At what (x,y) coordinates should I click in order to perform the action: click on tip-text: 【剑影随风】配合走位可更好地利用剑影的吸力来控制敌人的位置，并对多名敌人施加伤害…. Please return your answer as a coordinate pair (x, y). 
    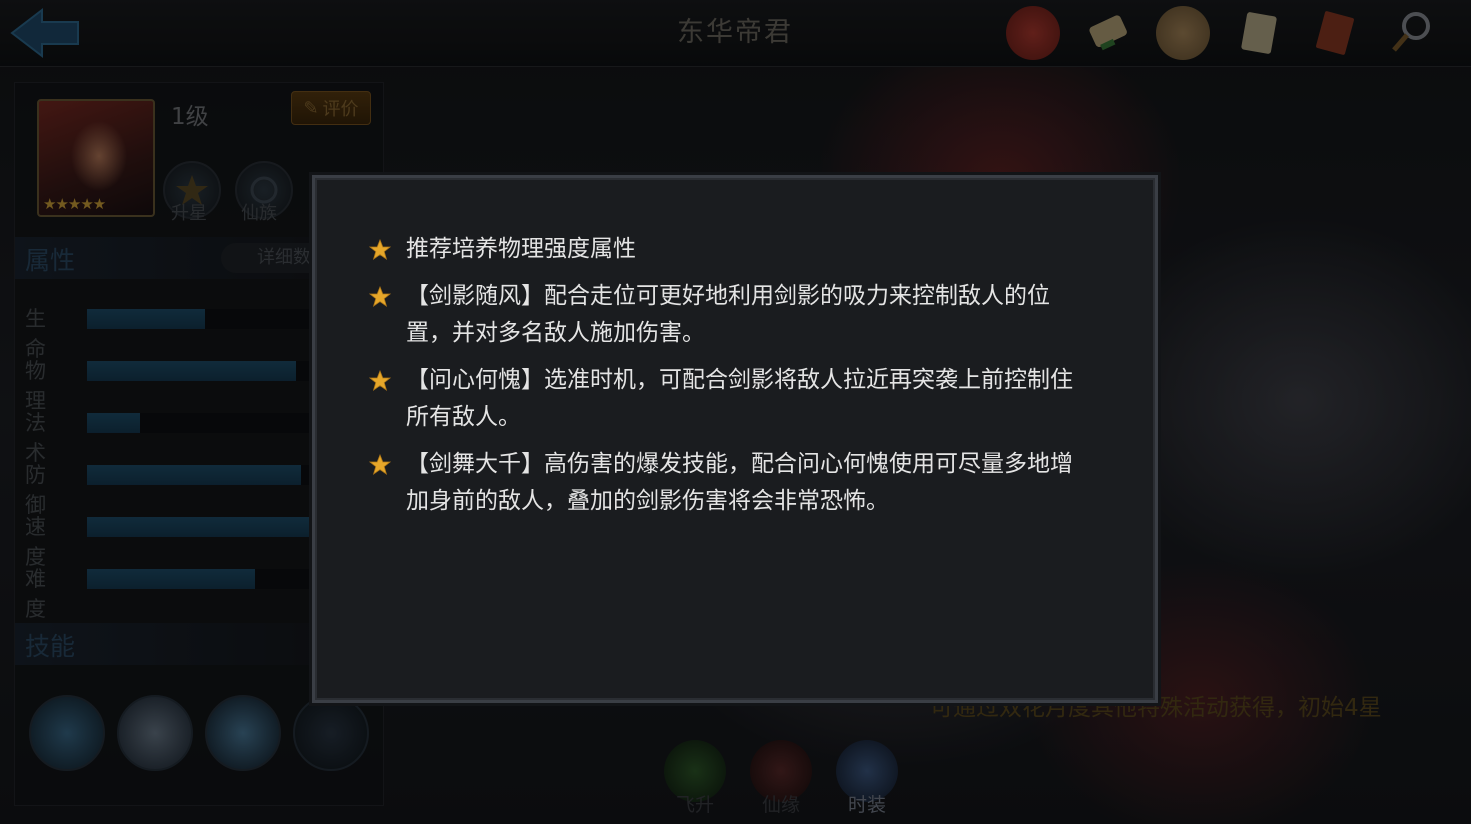
    Looking at the image, I should click on (728, 314).